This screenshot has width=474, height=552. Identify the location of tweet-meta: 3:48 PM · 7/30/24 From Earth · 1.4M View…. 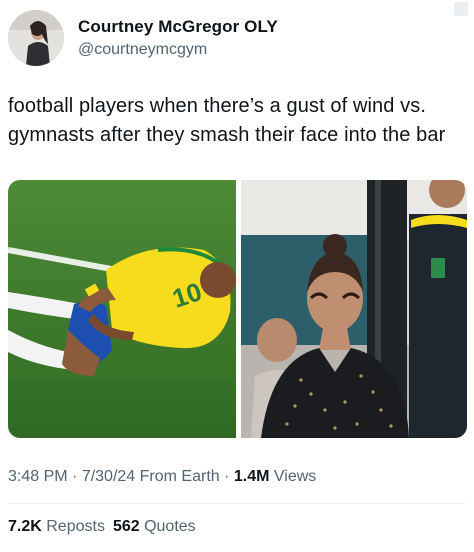
(162, 477).